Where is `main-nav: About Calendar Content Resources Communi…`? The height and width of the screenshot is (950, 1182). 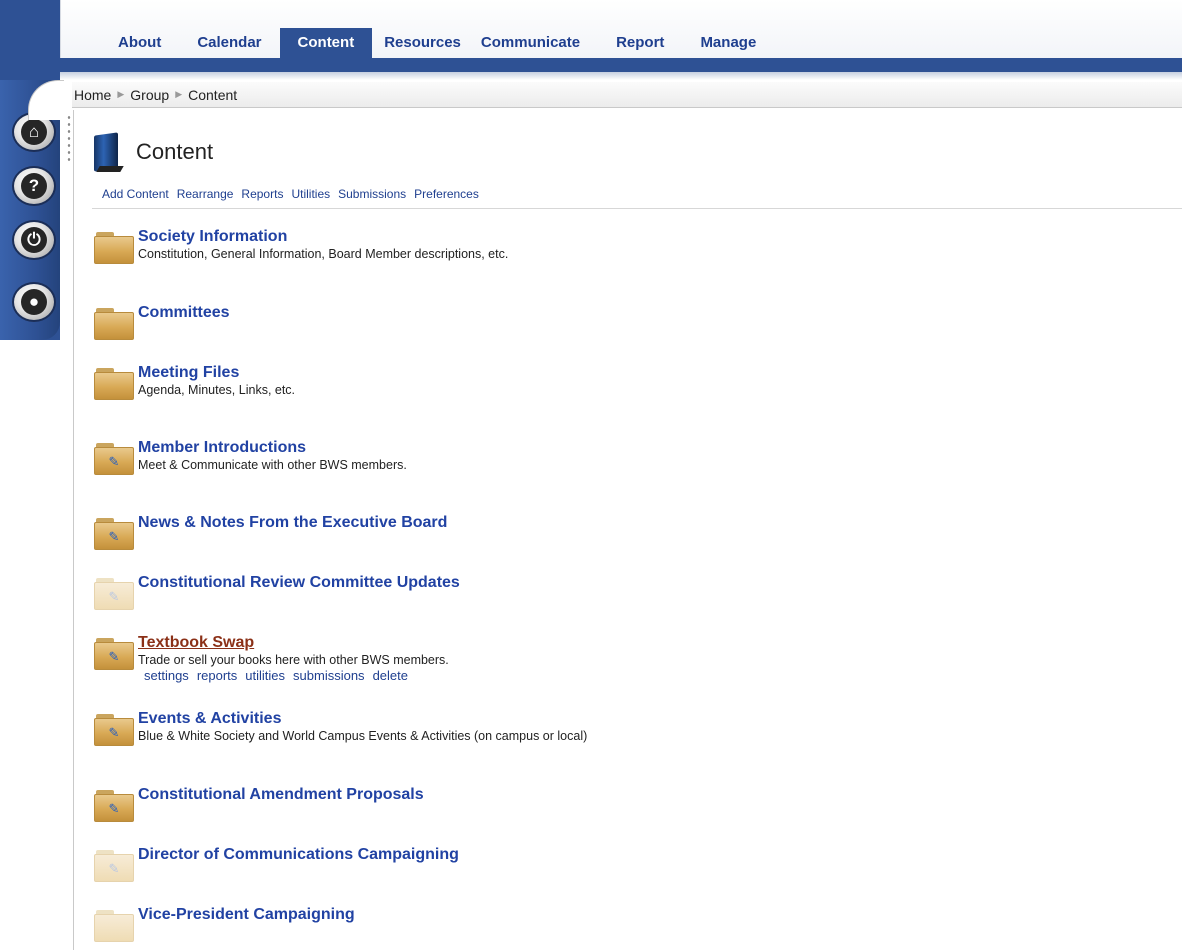
main-nav: About Calendar Content Resources Communi… is located at coordinates (437, 43).